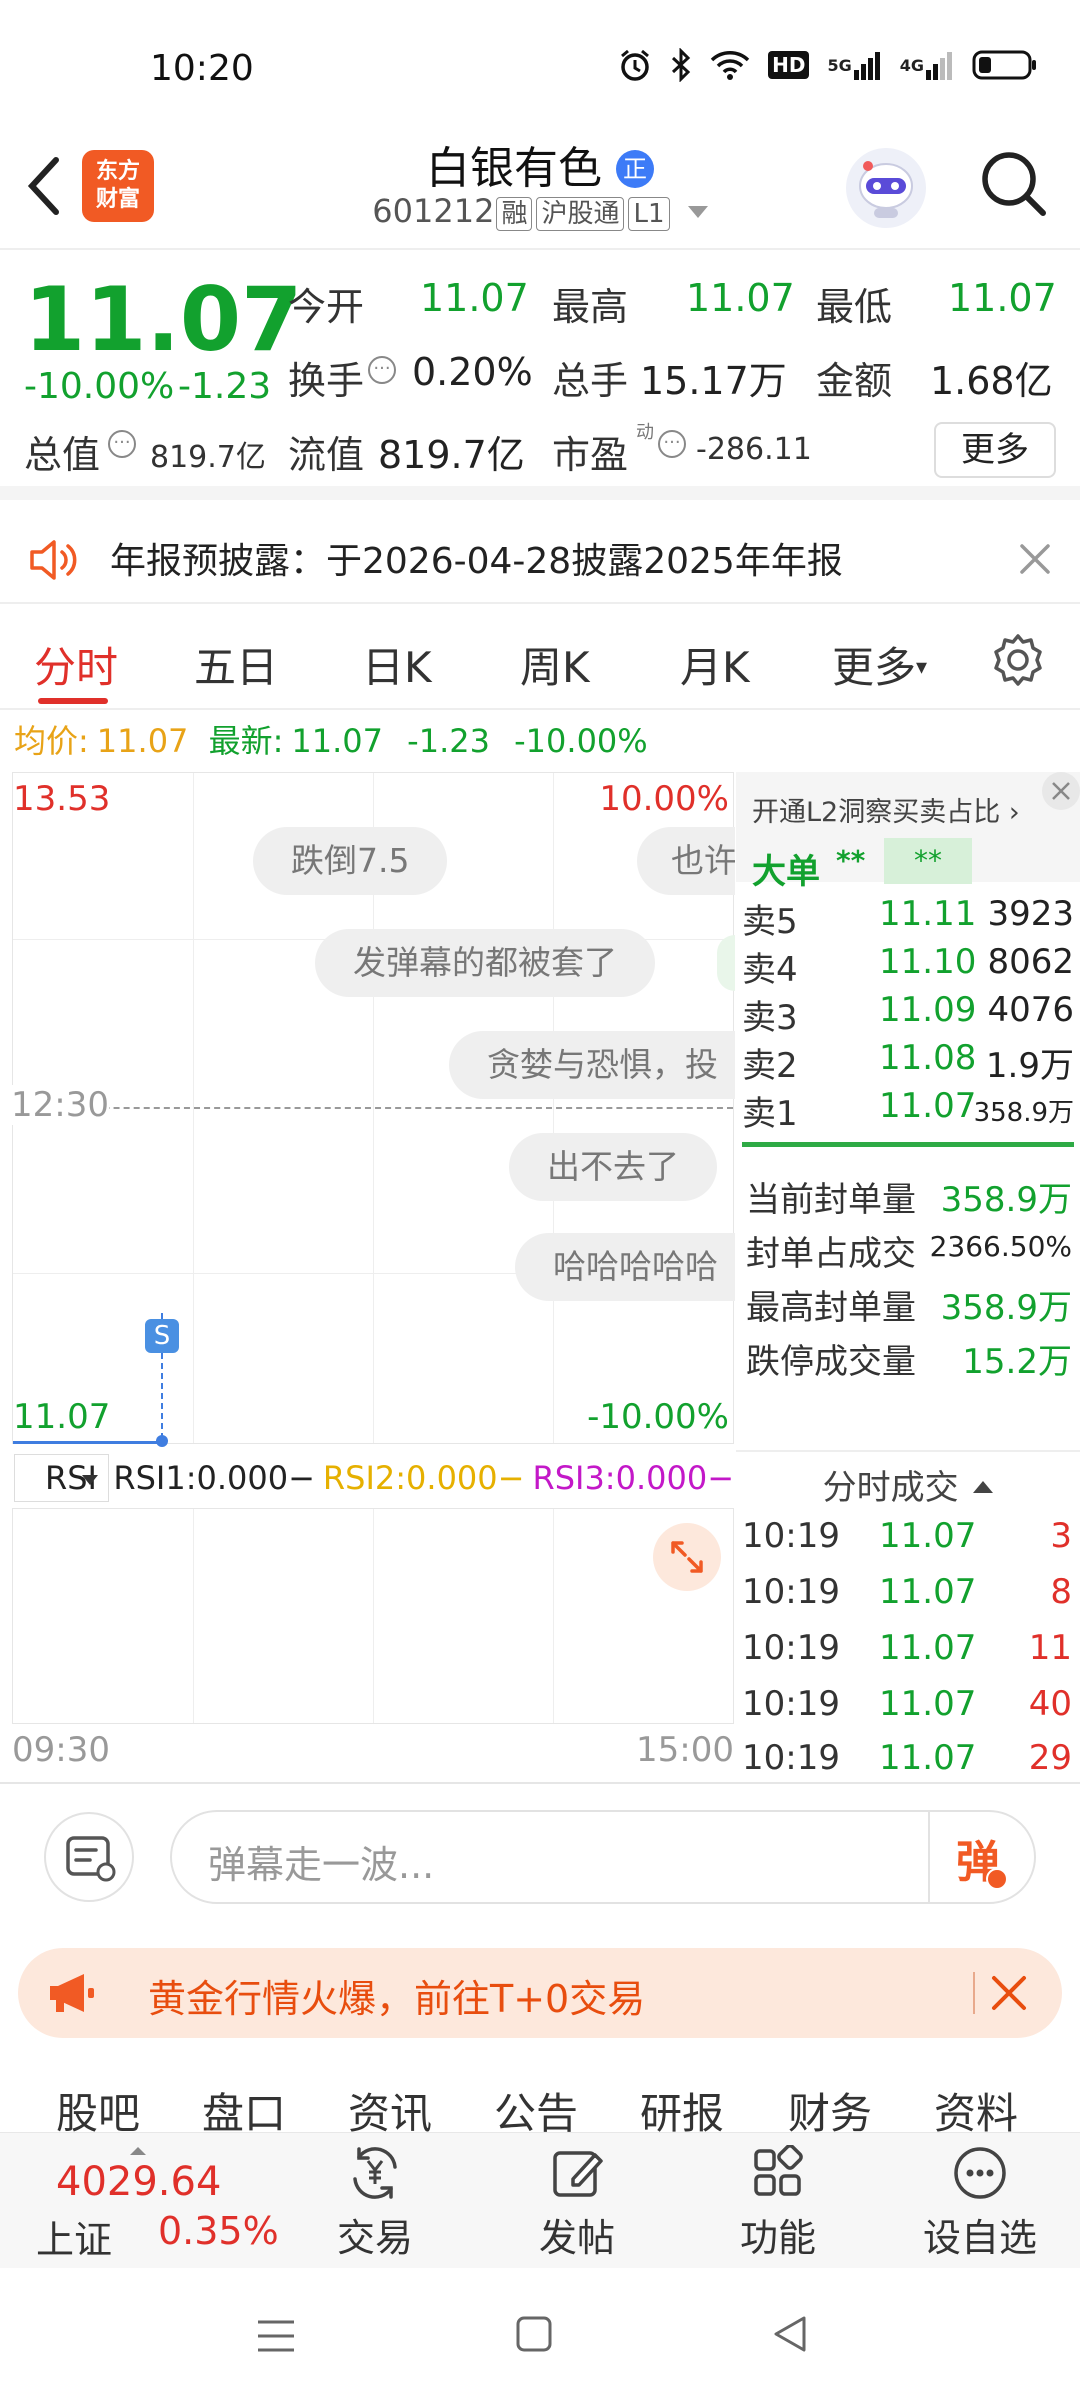 The width and height of the screenshot is (1080, 2400). I want to click on rsi-chart, so click(373, 1616).